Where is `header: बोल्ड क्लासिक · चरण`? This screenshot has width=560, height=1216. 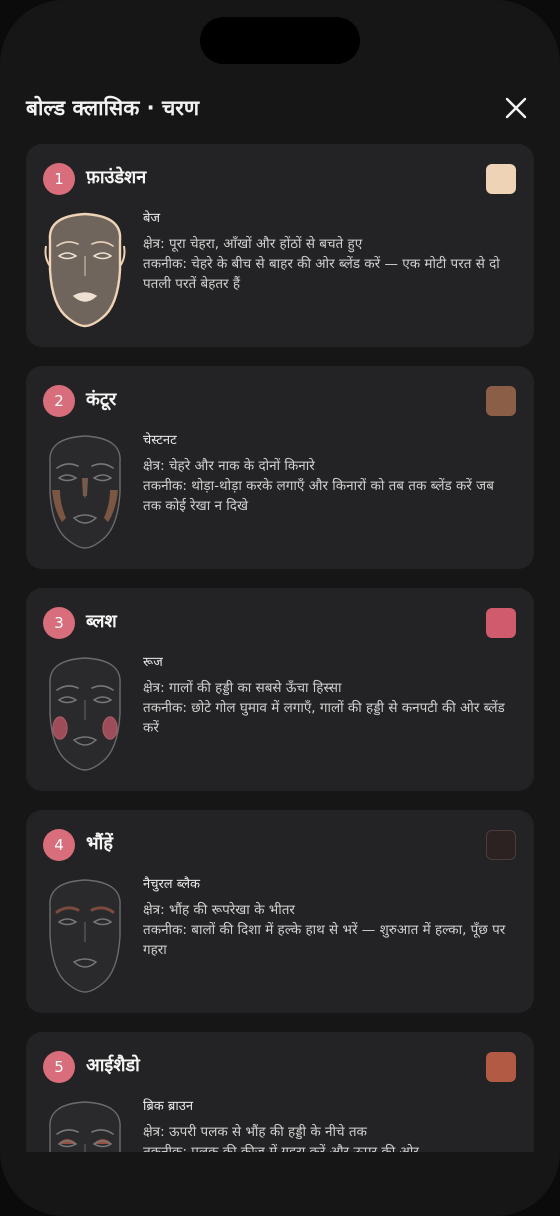
header: बोल्ड क्लासिक · चरण is located at coordinates (280, 110).